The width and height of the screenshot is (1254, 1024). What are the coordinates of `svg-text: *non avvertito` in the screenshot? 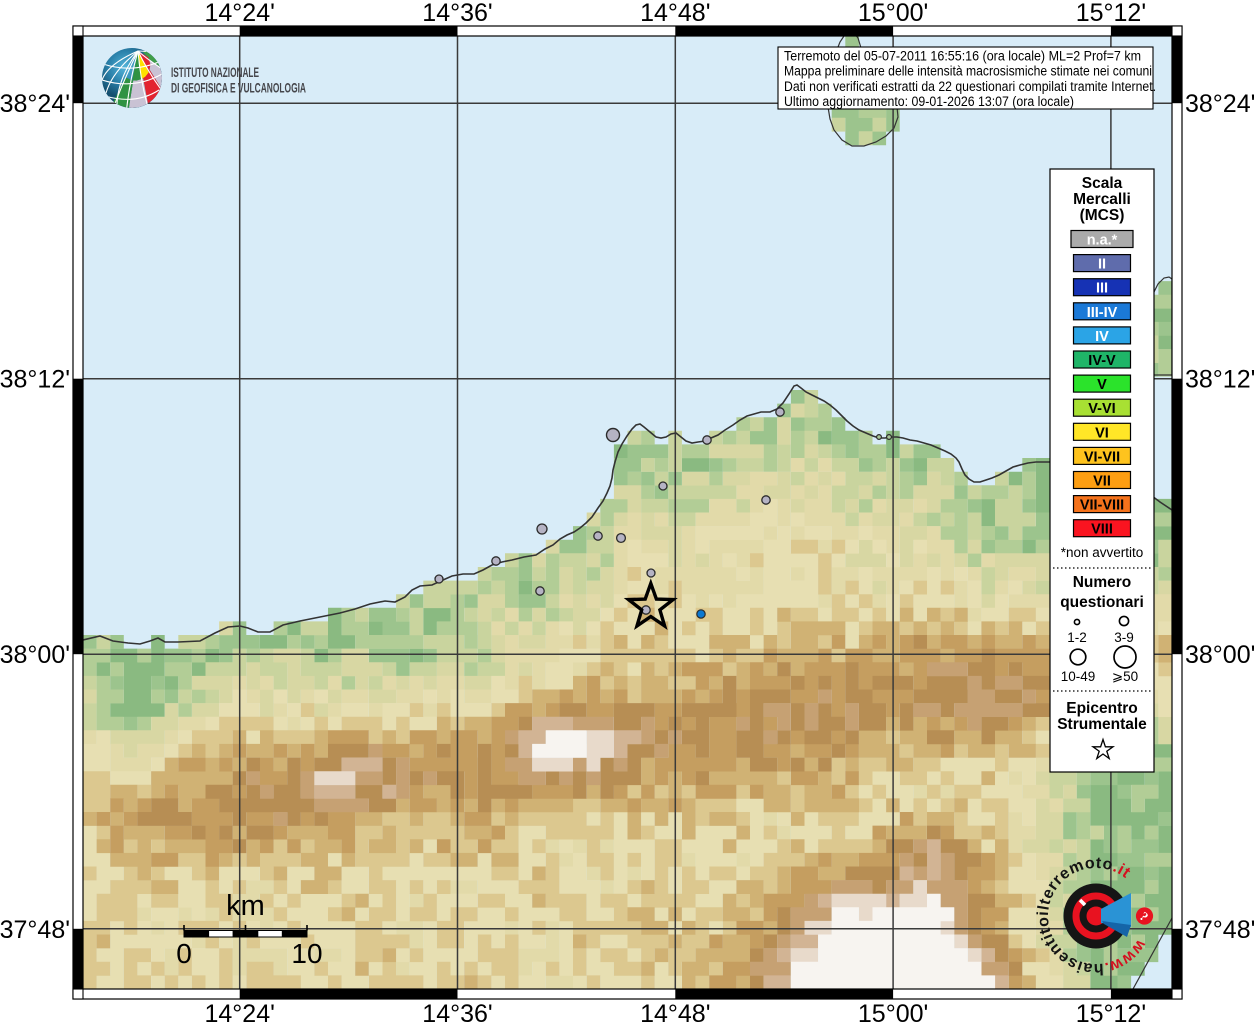 It's located at (1102, 552).